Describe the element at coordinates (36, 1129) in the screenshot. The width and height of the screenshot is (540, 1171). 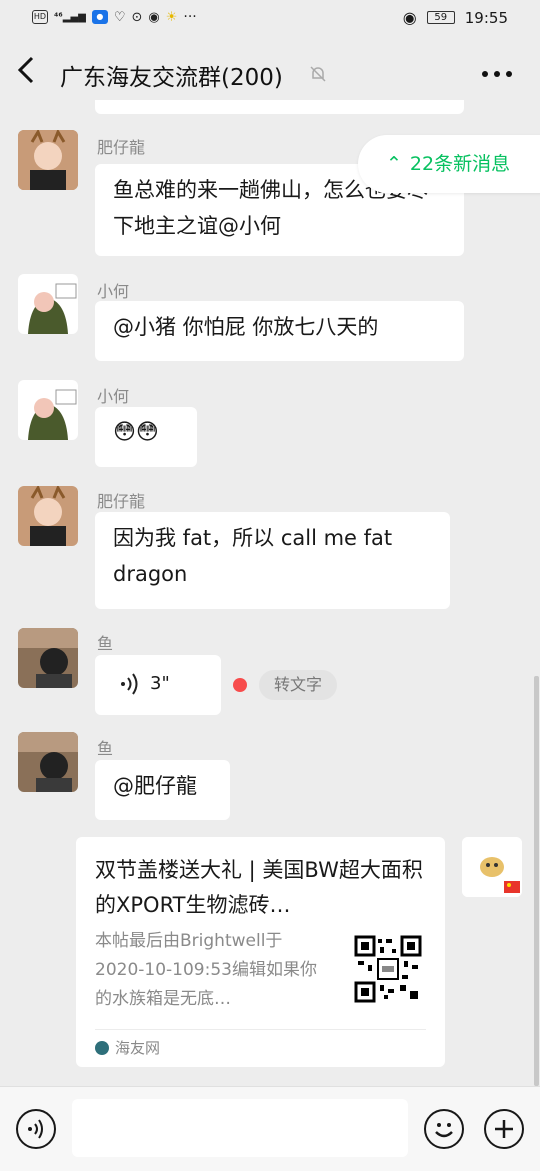
I see `voice-input-icon` at that location.